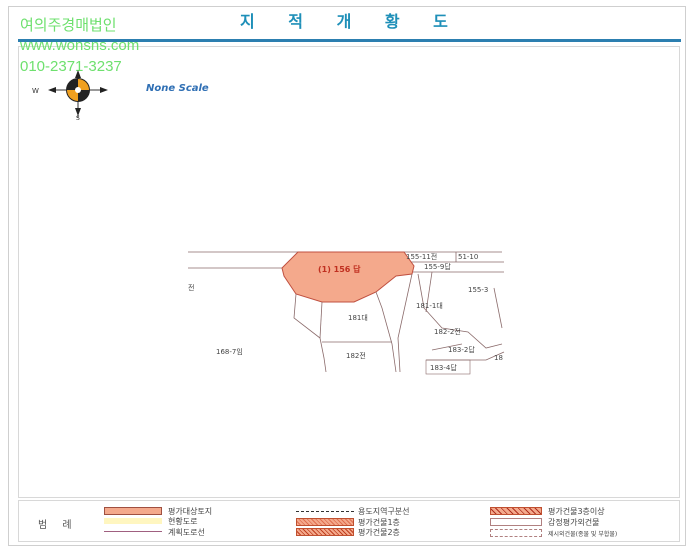  What do you see at coordinates (325, 511) in the screenshot?
I see `legend-swatch-zone` at bounding box center [325, 511].